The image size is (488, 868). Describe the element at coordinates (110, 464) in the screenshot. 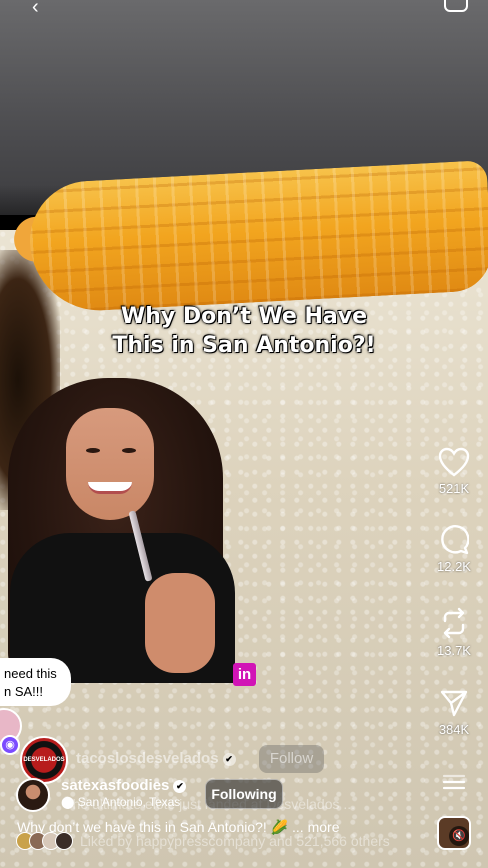

I see `creator-face` at that location.